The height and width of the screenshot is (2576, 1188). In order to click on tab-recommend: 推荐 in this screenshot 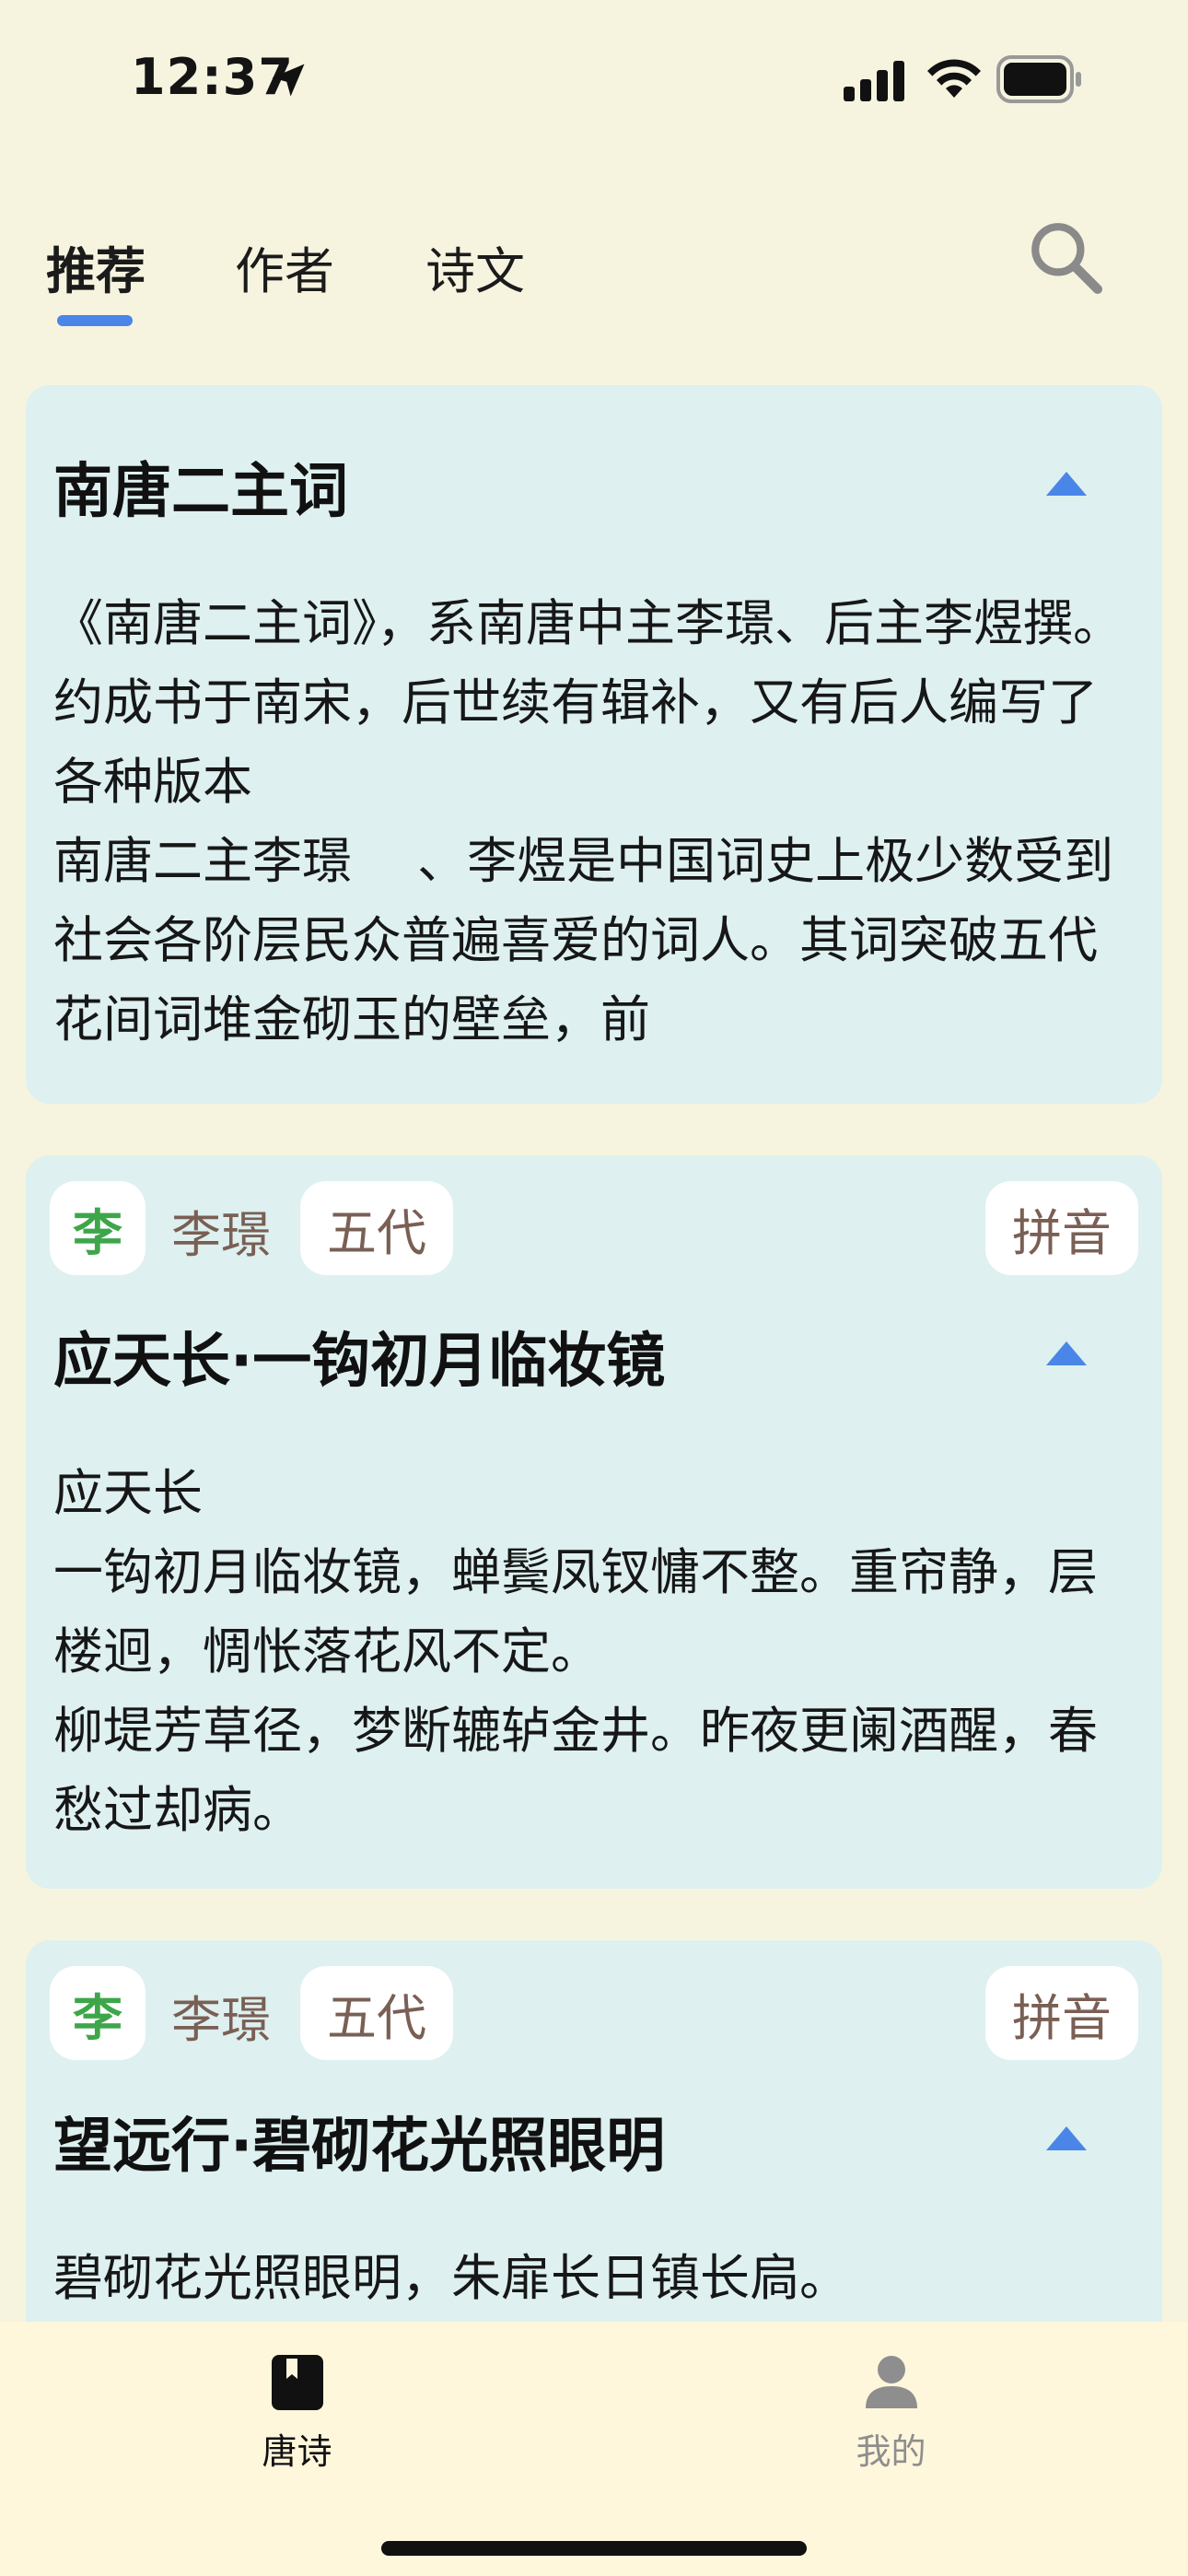, I will do `click(96, 266)`.